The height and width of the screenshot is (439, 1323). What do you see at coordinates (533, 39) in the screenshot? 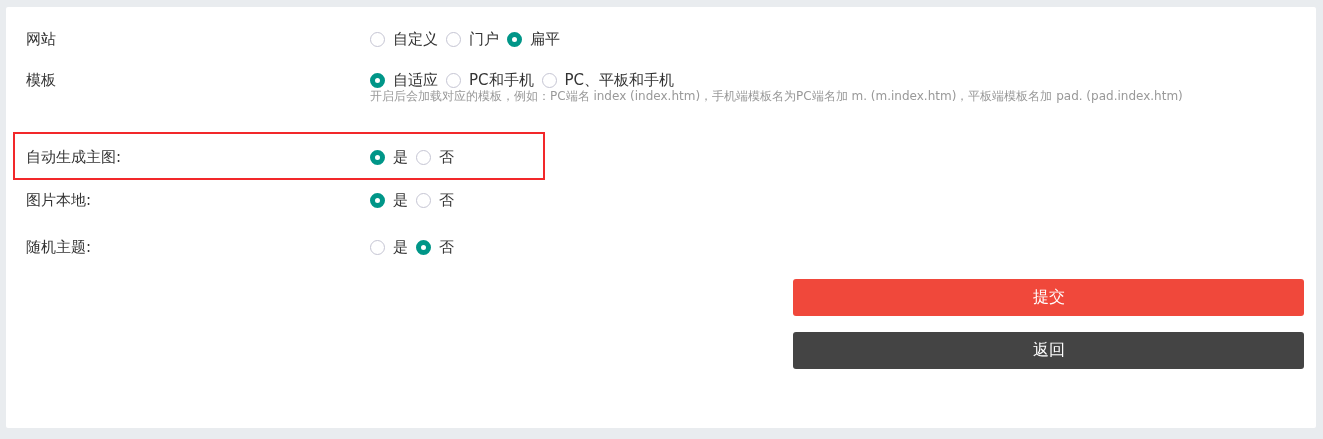
I see `radio-option: 扁平` at bounding box center [533, 39].